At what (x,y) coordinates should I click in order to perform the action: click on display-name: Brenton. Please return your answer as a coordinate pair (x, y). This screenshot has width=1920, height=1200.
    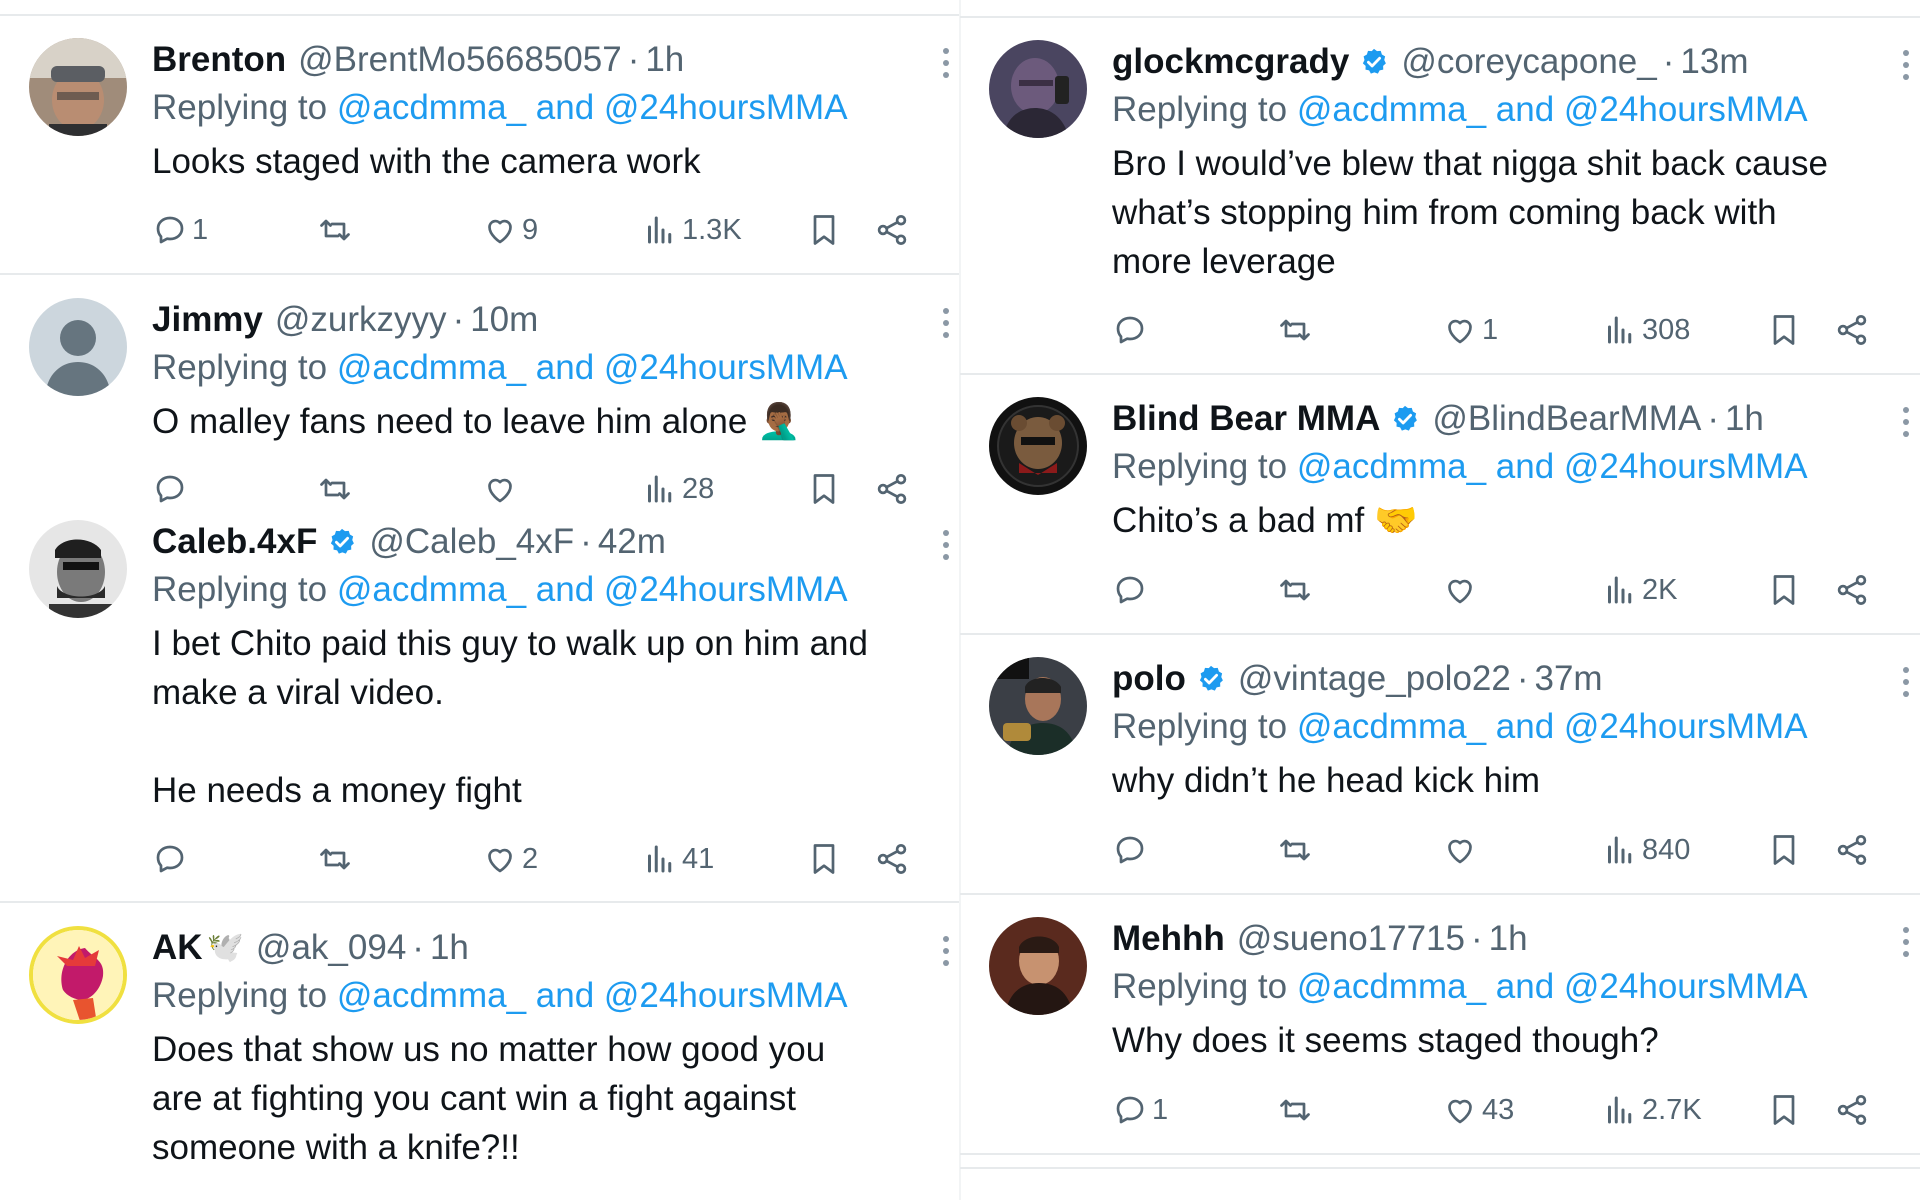
    Looking at the image, I should click on (219, 60).